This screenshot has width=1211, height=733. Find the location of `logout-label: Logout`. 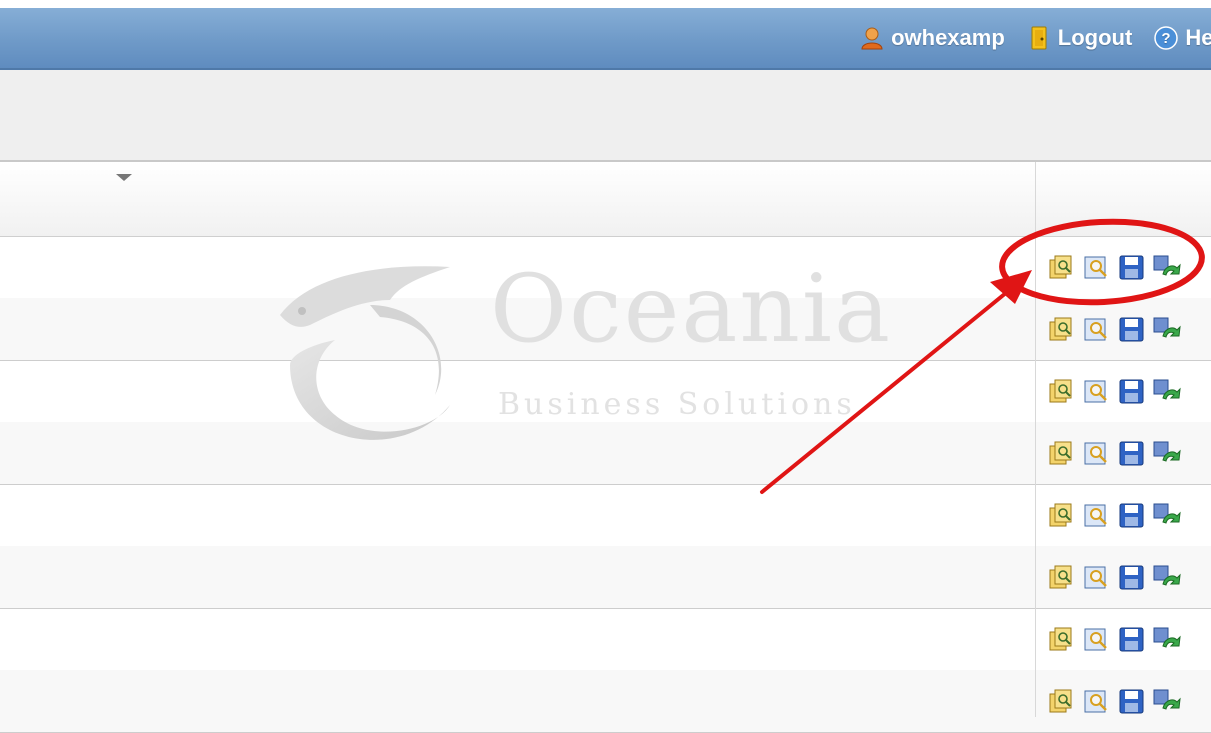

logout-label: Logout is located at coordinates (1095, 37).